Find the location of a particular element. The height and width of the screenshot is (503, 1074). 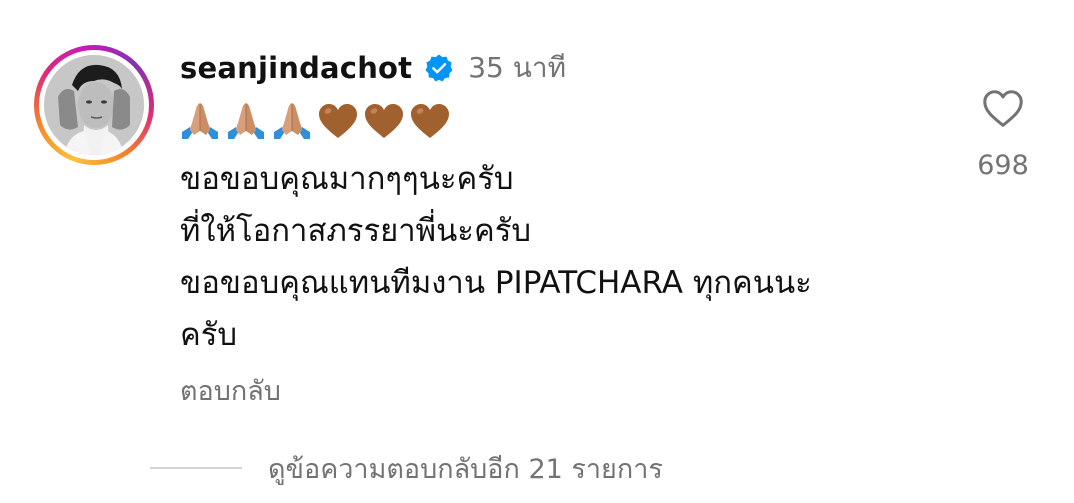

avatar-story-ring is located at coordinates (94, 105).